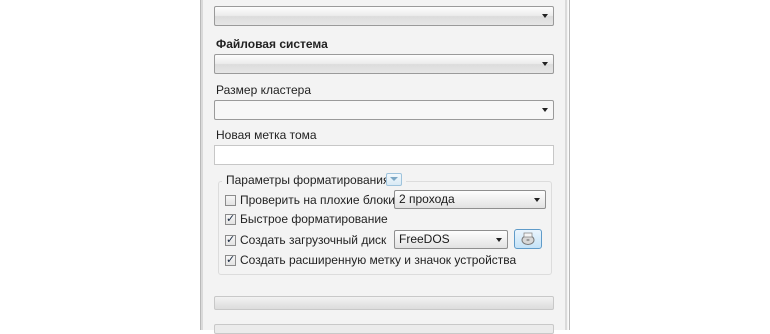 Image resolution: width=770 pixels, height=334 pixels. I want to click on extended-label-checkbox, so click(230, 259).